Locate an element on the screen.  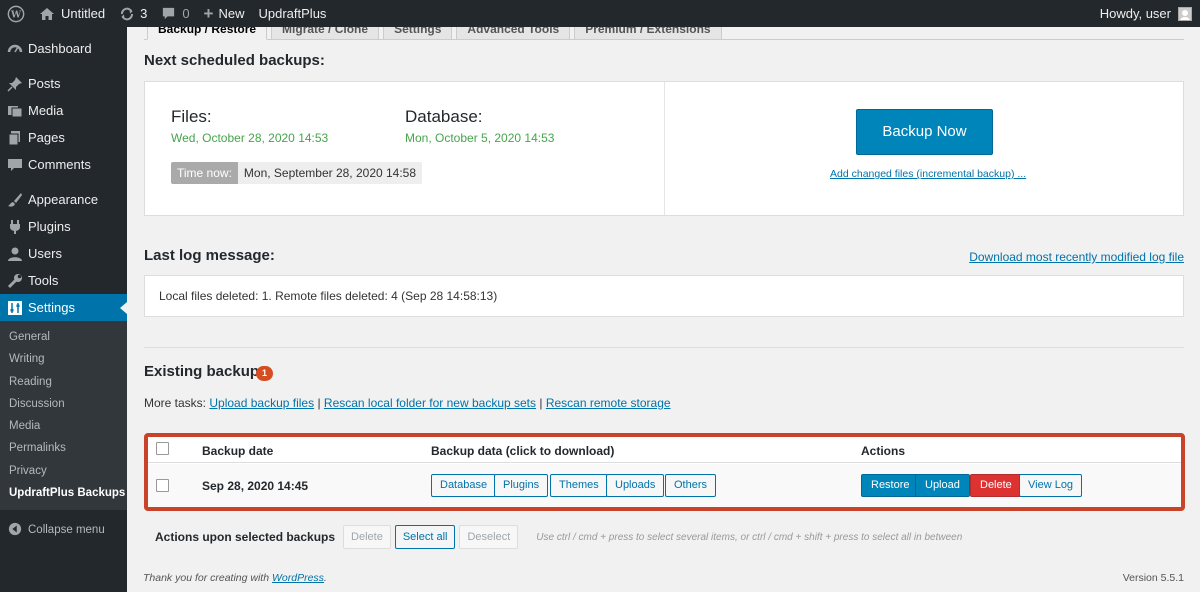
sidebar-item-plugins: Plugins is located at coordinates (63, 226).